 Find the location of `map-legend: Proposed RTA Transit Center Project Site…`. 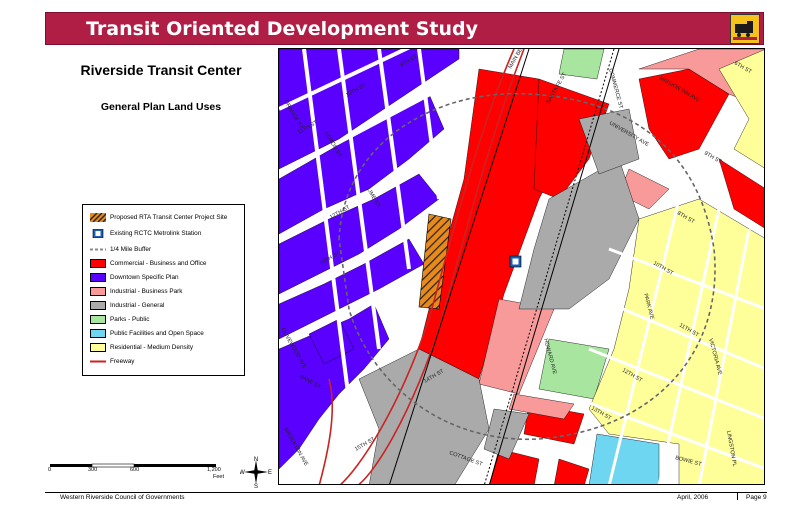

map-legend: Proposed RTA Transit Center Project Site… is located at coordinates (163, 290).